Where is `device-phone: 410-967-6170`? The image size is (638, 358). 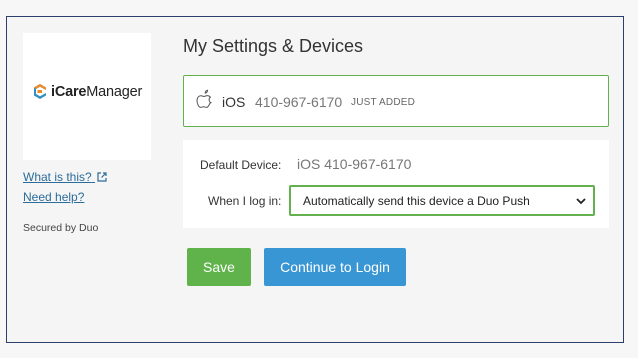 device-phone: 410-967-6170 is located at coordinates (299, 102).